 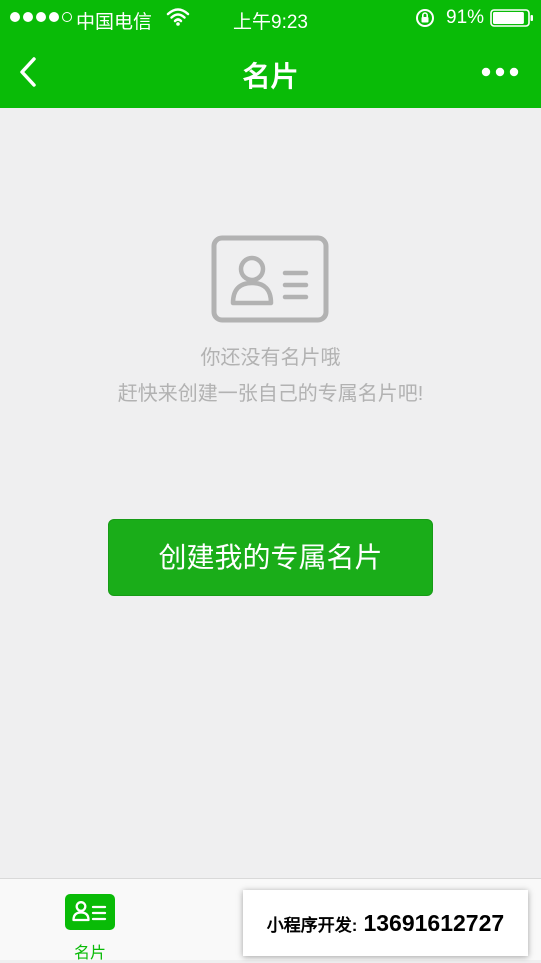 What do you see at coordinates (270, 18) in the screenshot?
I see `status-bar: 中国电信 上午9:23 91%` at bounding box center [270, 18].